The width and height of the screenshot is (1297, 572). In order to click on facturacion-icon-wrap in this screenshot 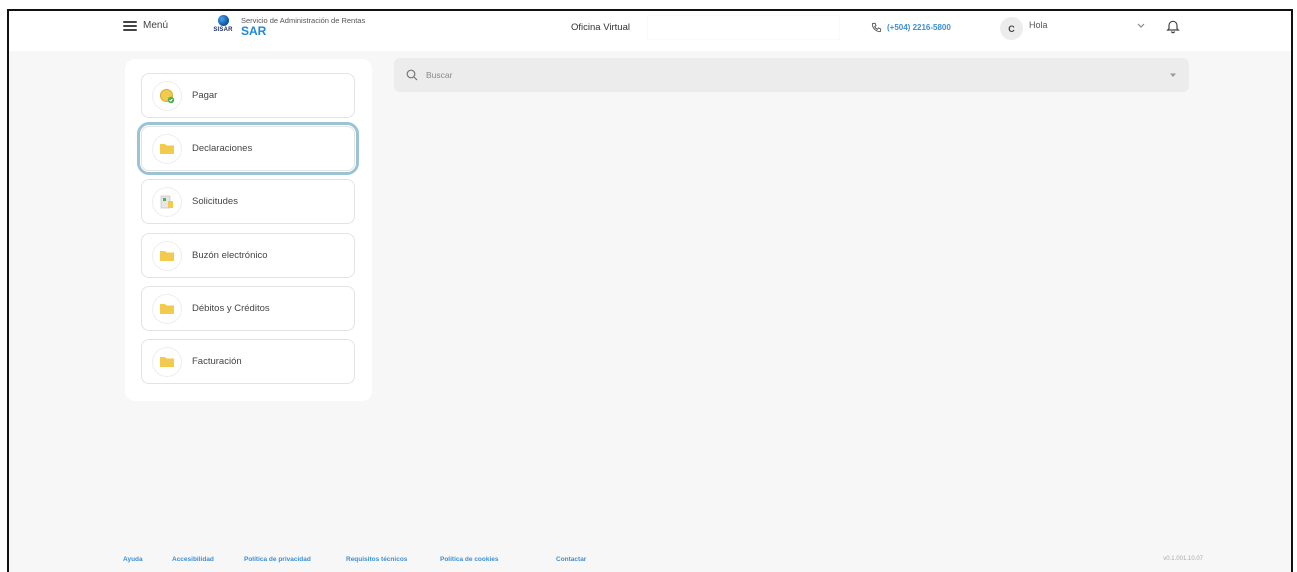, I will do `click(167, 361)`.